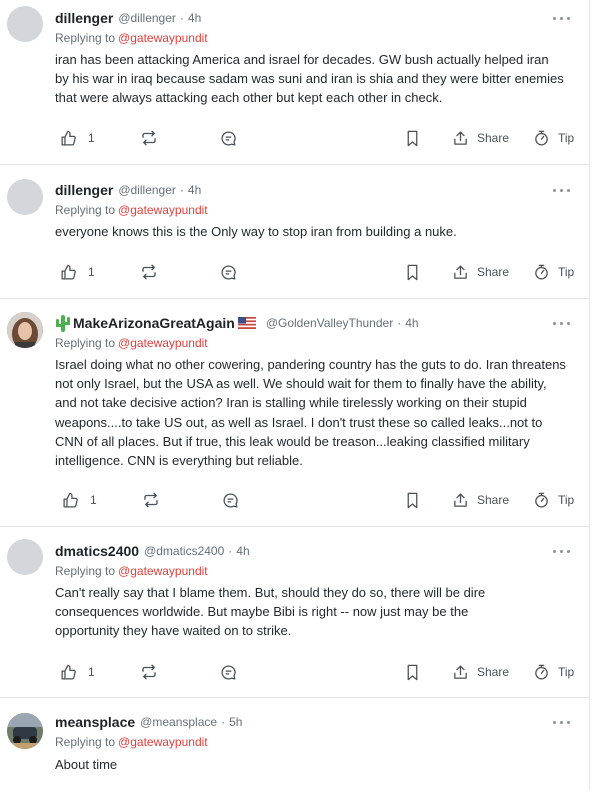 The width and height of the screenshot is (596, 790). What do you see at coordinates (246, 323) in the screenshot?
I see `us-flag-icon` at bounding box center [246, 323].